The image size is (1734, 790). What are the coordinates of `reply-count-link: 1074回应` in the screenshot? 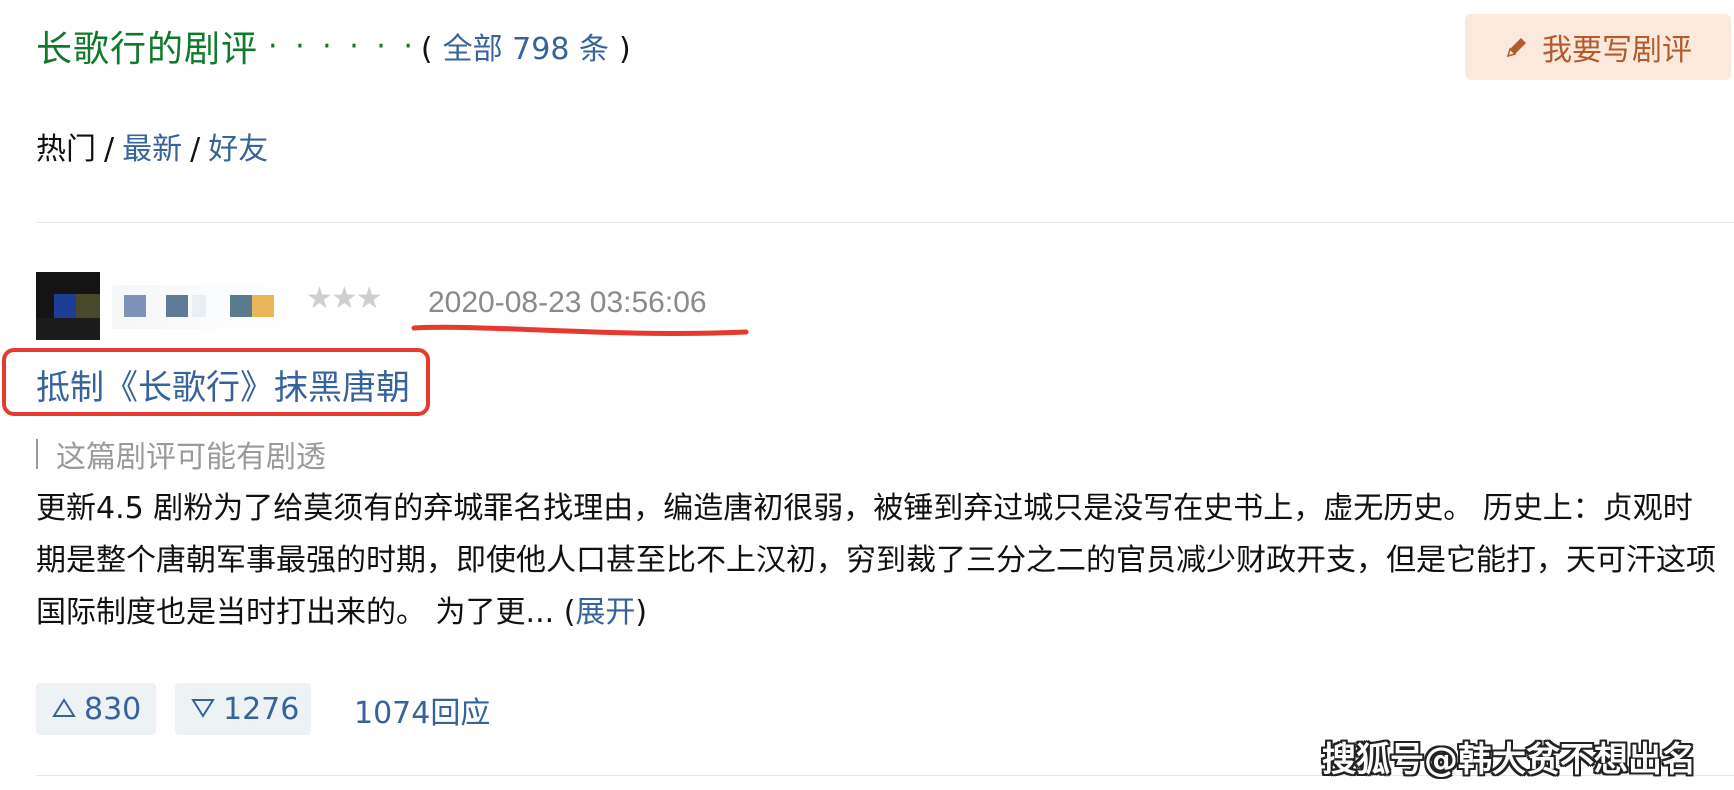 It's located at (422, 710).